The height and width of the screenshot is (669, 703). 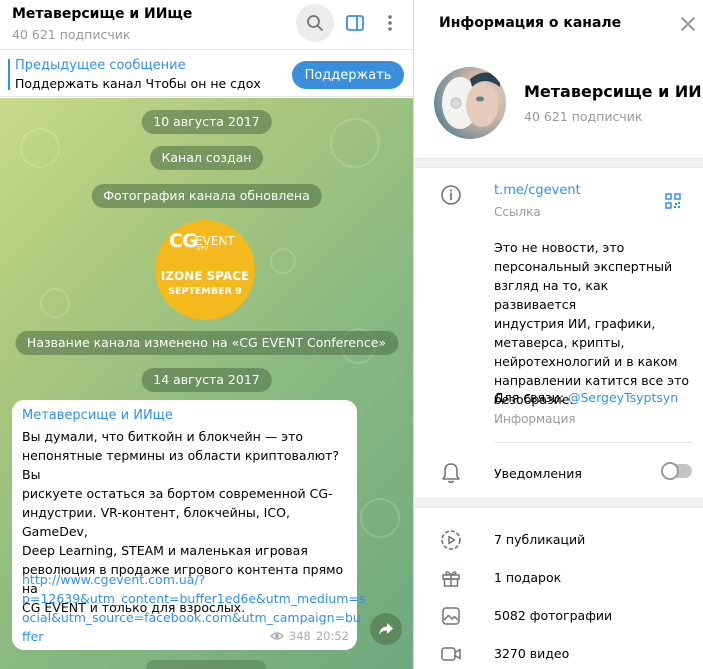 What do you see at coordinates (670, 471) in the screenshot?
I see `toggle-knob` at bounding box center [670, 471].